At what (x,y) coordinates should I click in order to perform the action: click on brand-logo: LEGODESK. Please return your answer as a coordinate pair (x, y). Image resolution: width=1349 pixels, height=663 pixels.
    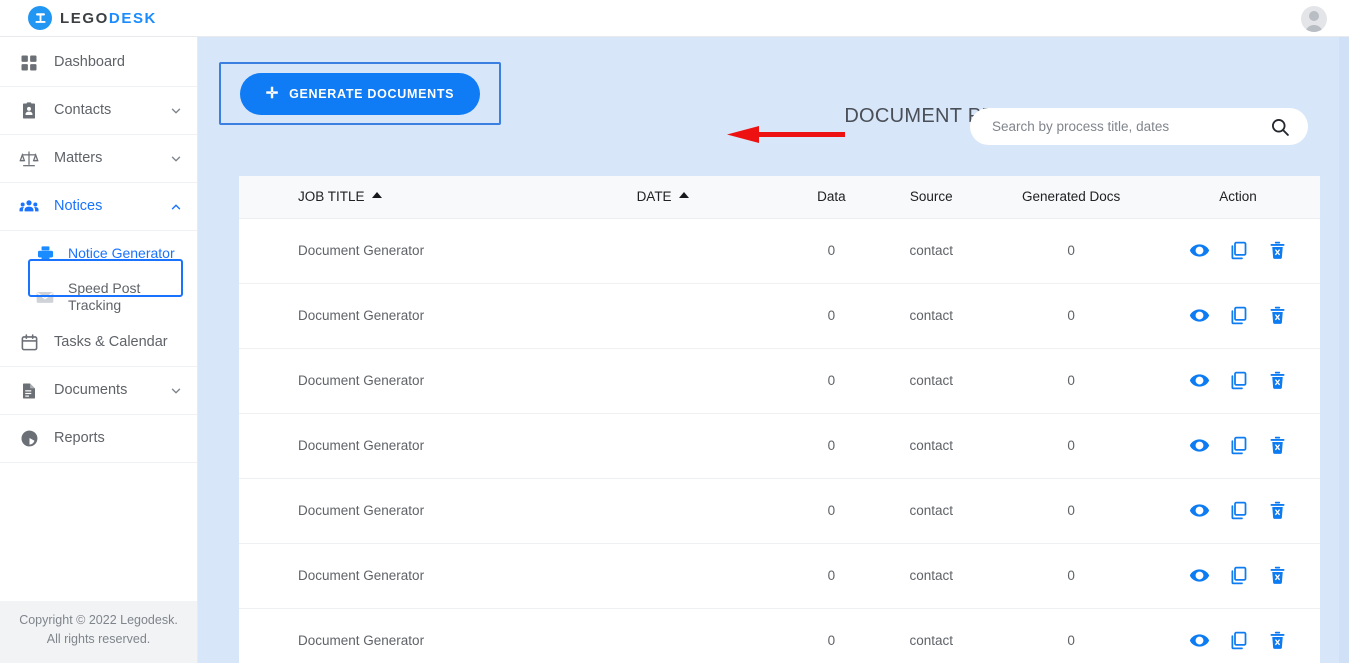
    Looking at the image, I should click on (92, 18).